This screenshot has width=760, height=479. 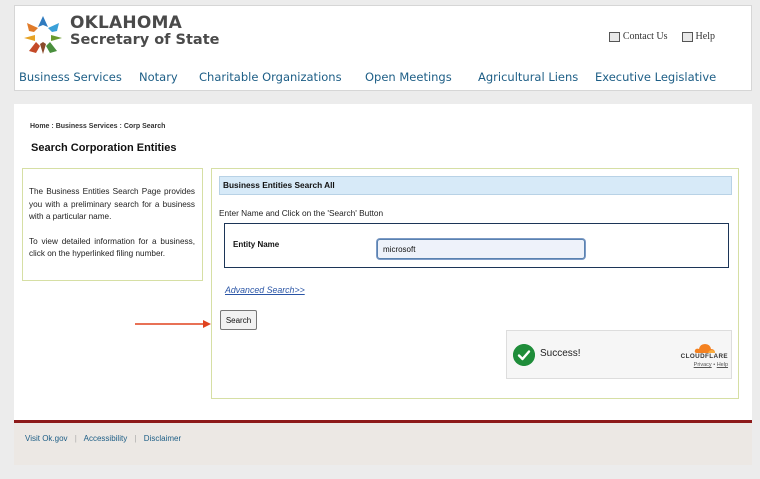 I want to click on breadcrumb: Home : Business Services : Corp Search, so click(x=97, y=126).